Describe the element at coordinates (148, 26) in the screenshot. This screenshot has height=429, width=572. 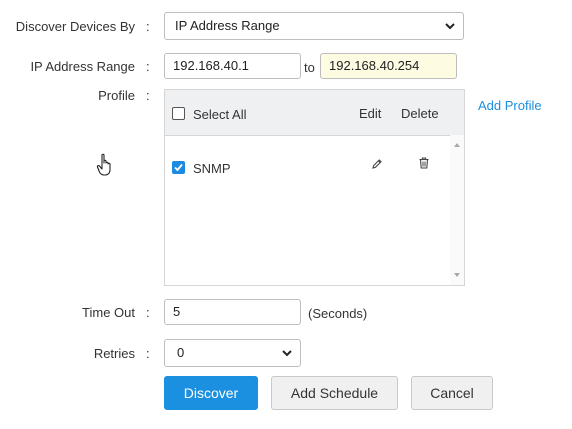
I see `discover-by-colon: :` at that location.